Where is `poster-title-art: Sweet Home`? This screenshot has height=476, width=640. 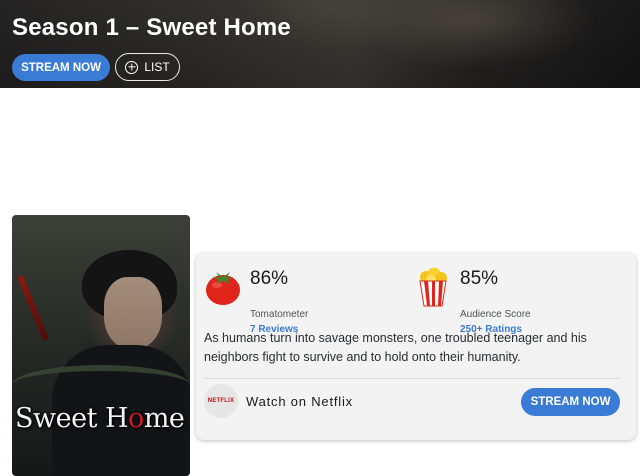 poster-title-art: Sweet Home is located at coordinates (100, 418).